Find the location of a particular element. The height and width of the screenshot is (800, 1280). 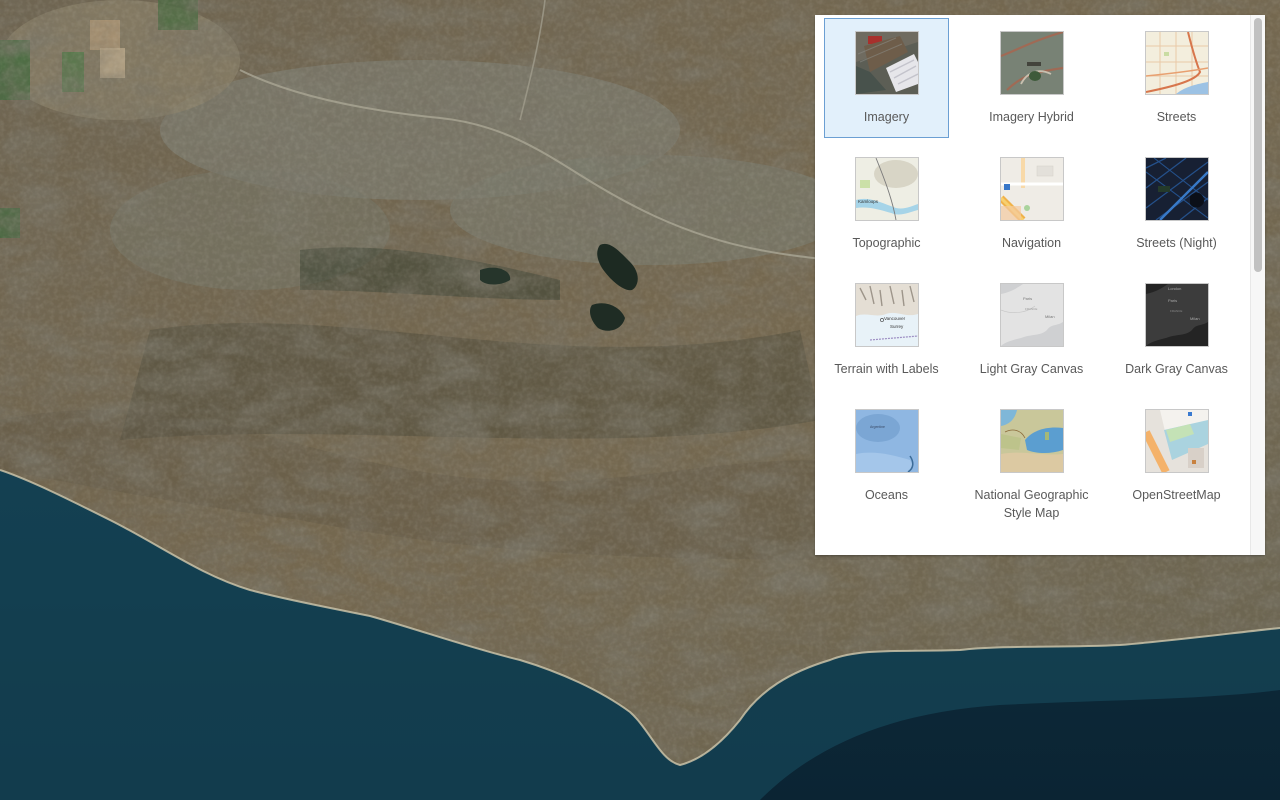

svg-text: Argentine is located at coordinates (877, 427).